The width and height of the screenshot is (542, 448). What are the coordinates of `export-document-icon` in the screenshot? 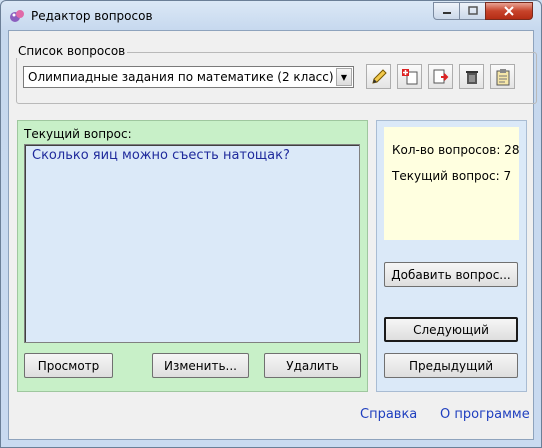 It's located at (440, 76).